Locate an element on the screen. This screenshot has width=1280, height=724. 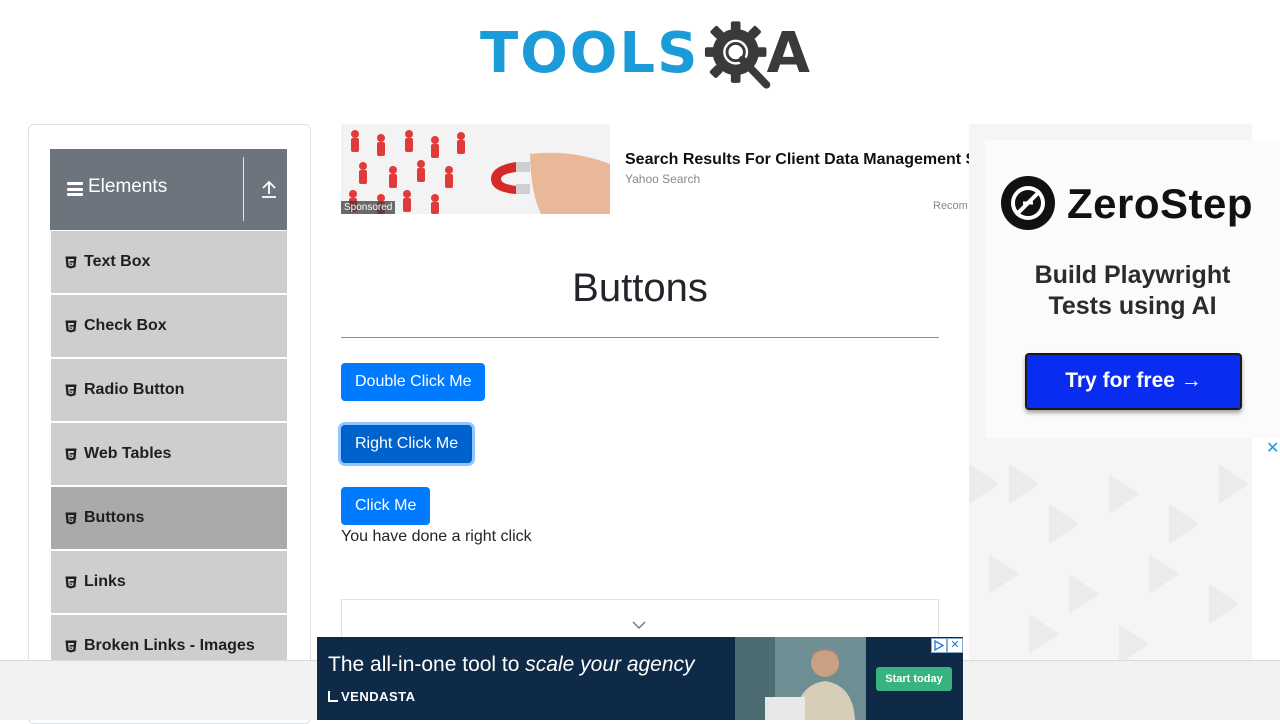
elements-group-header: Elements is located at coordinates (168, 189).